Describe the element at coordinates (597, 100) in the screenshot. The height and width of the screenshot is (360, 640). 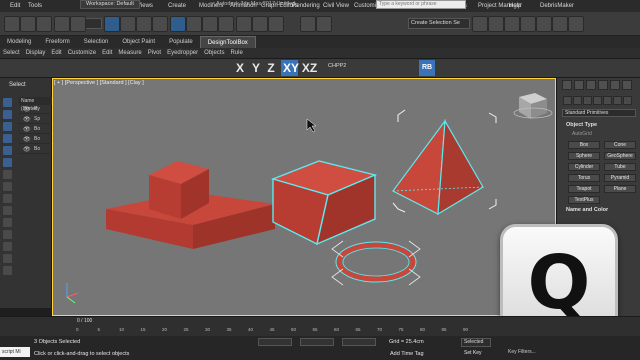
I see `cameras-icon` at that location.